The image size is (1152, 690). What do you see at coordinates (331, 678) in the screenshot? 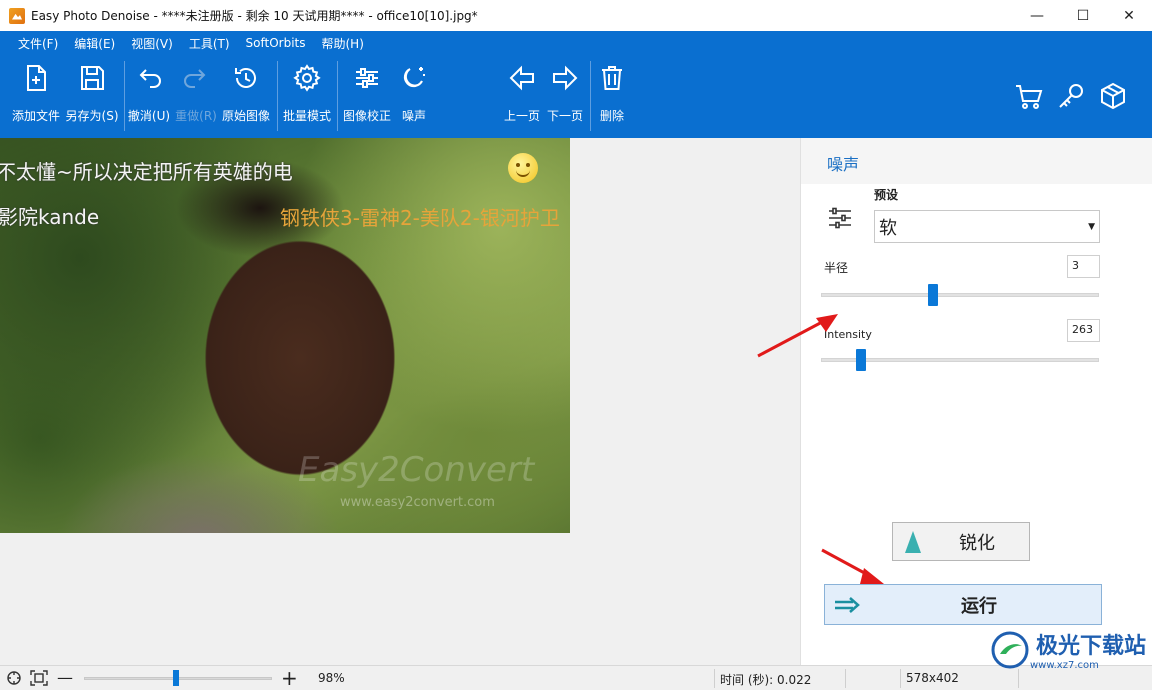
I see `zoom-level: 98%` at bounding box center [331, 678].